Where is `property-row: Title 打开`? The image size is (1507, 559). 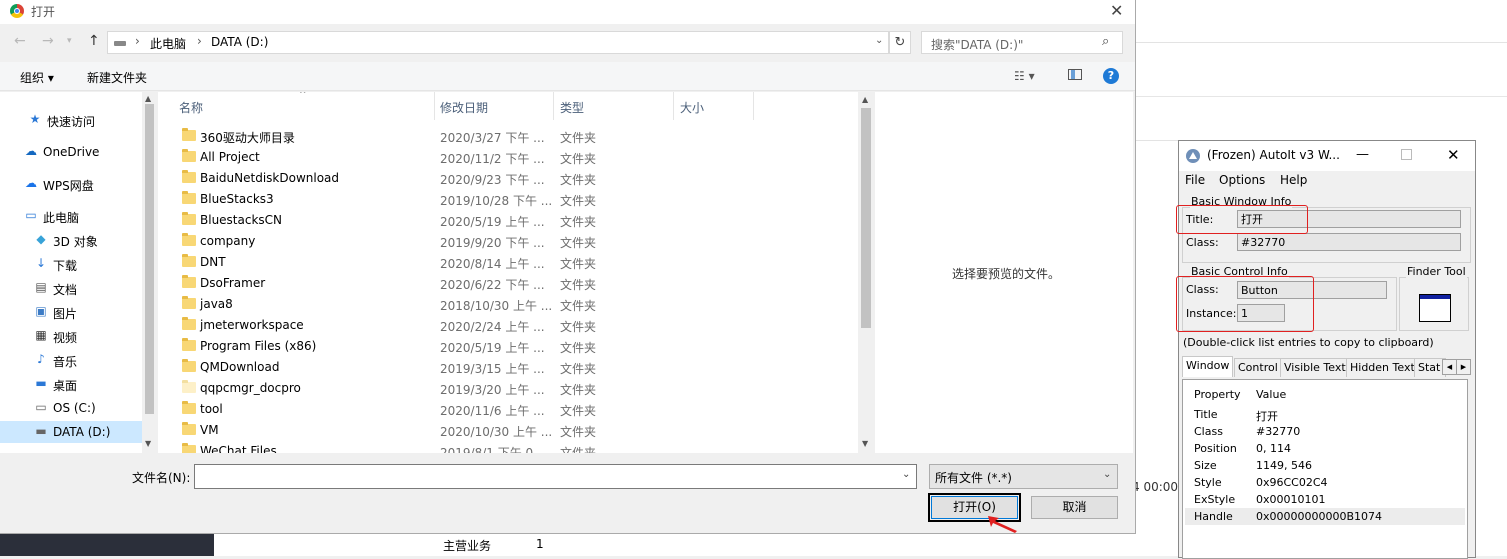
property-row: Title 打开 is located at coordinates (1325, 414).